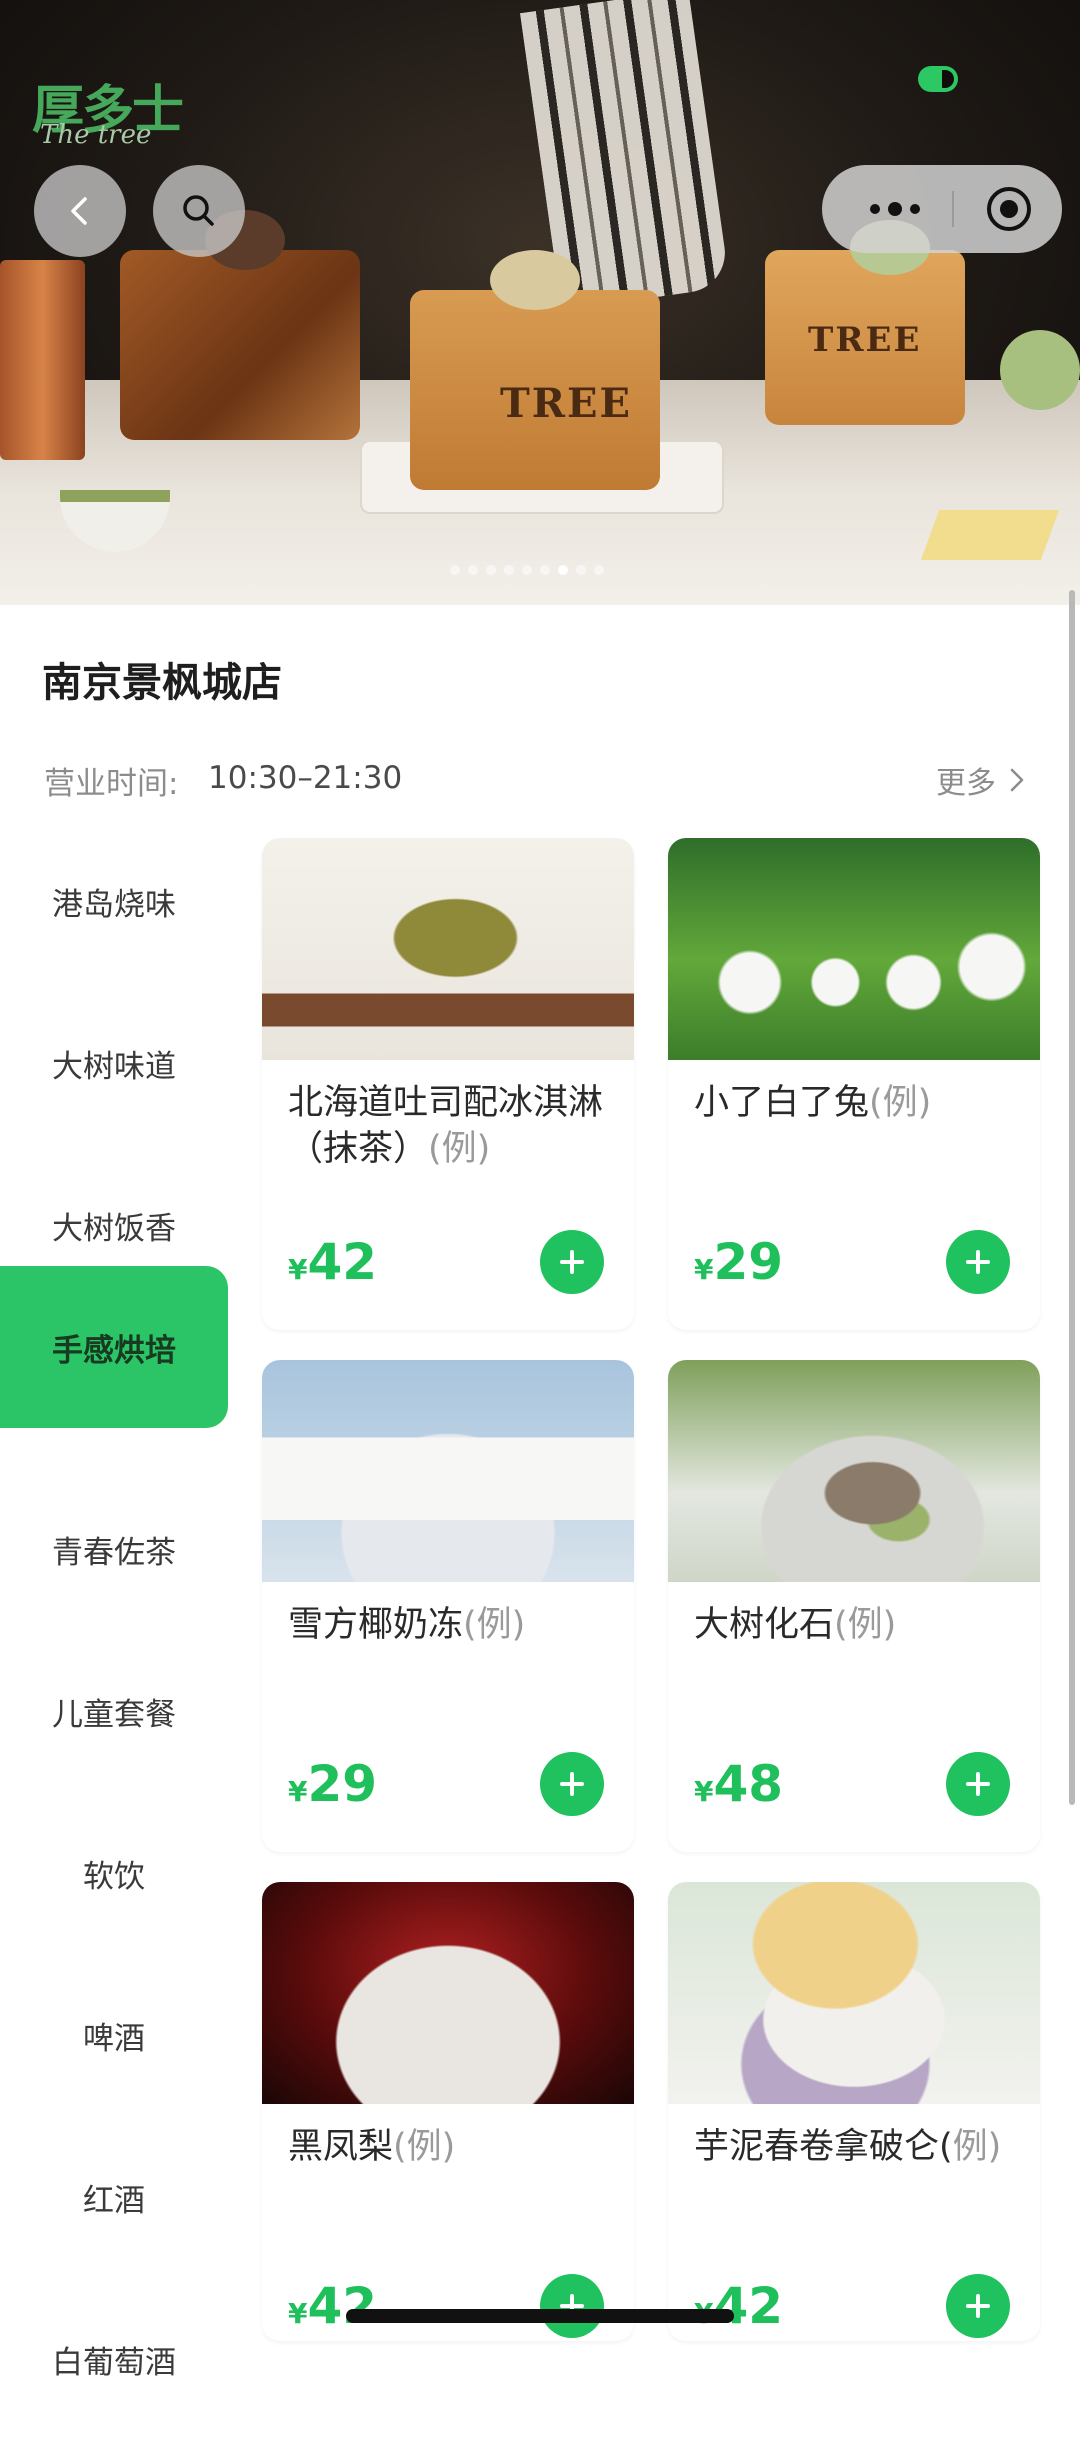  I want to click on banner-pagination-dots, so click(527, 570).